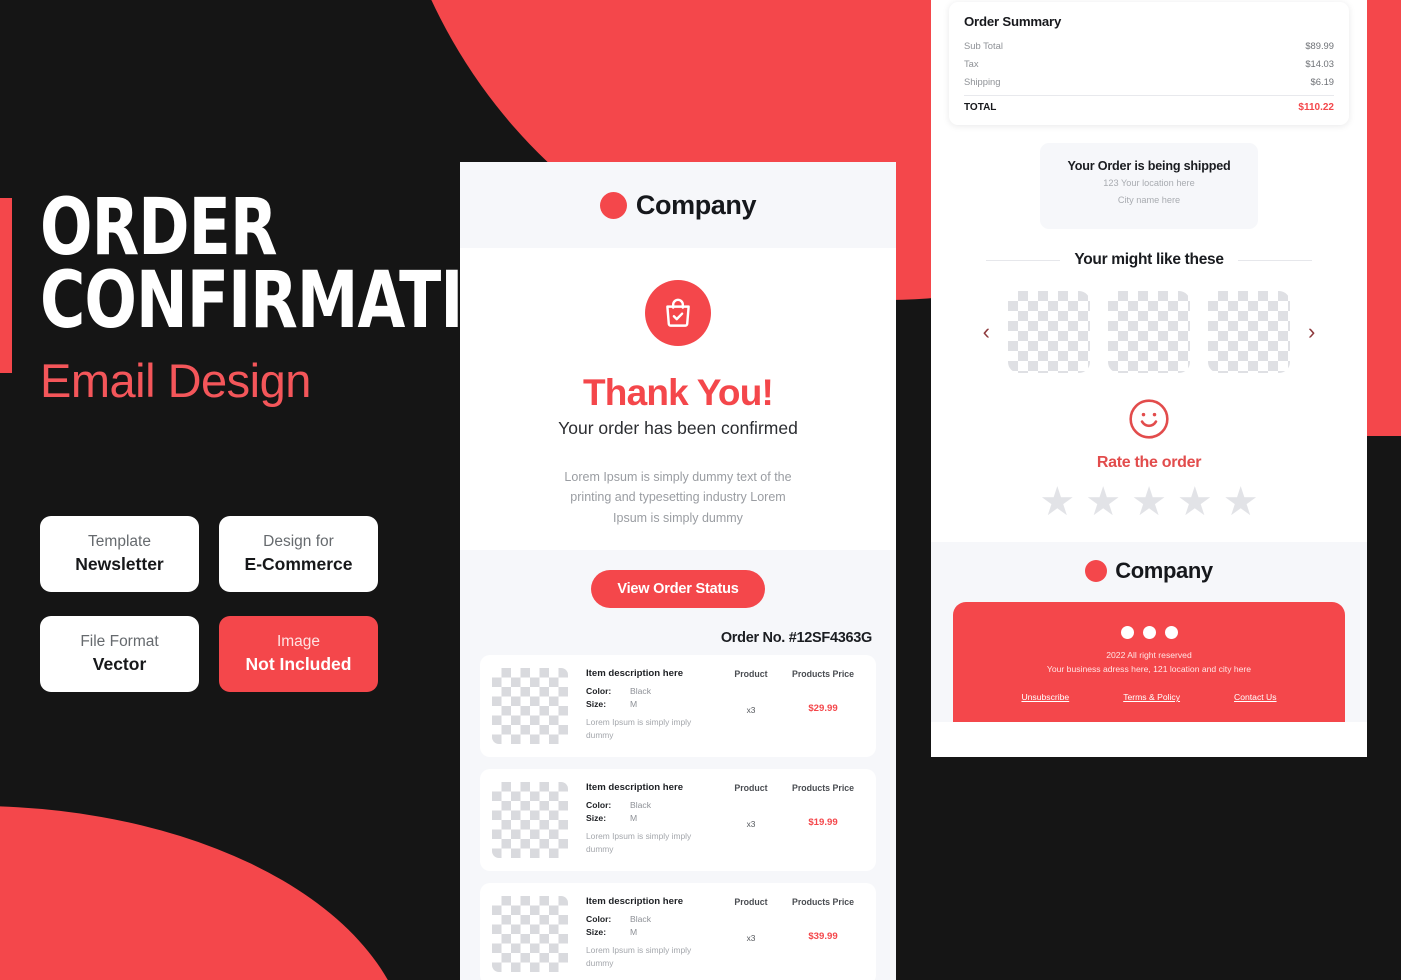 The width and height of the screenshot is (1401, 980). I want to click on summary-total-label: TOTAL, so click(980, 108).